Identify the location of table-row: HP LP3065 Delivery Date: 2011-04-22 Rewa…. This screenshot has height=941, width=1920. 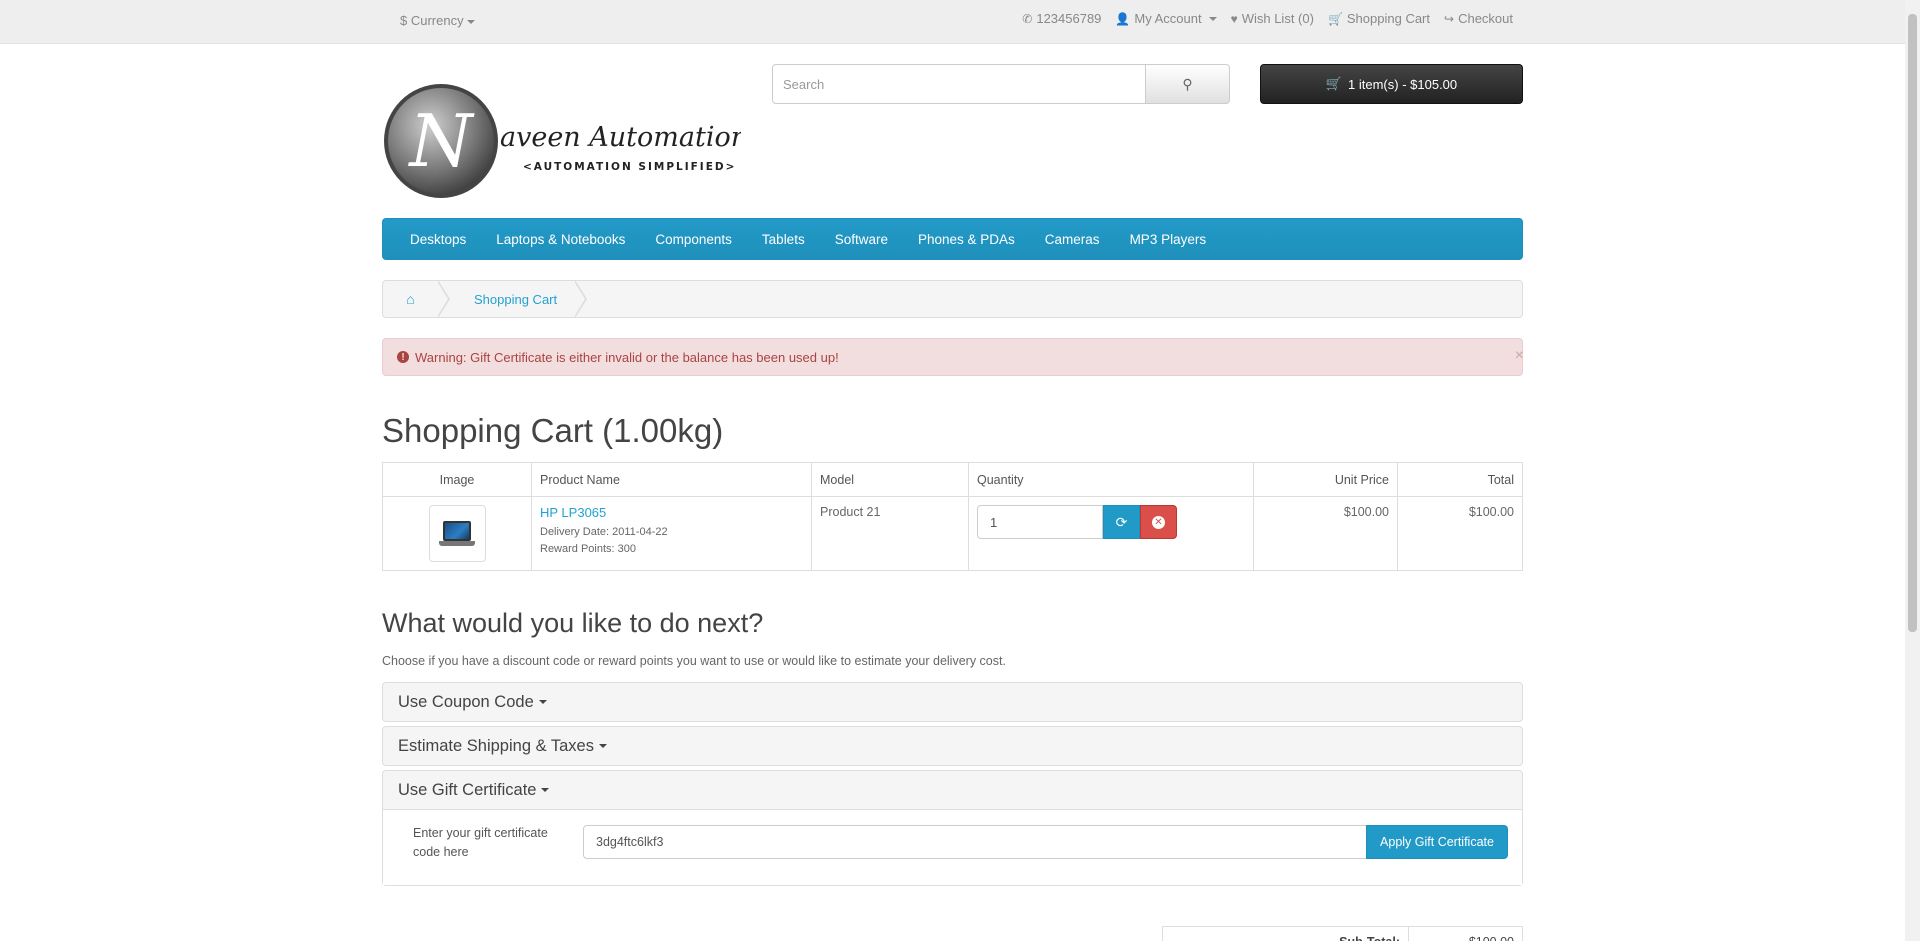
(952, 533).